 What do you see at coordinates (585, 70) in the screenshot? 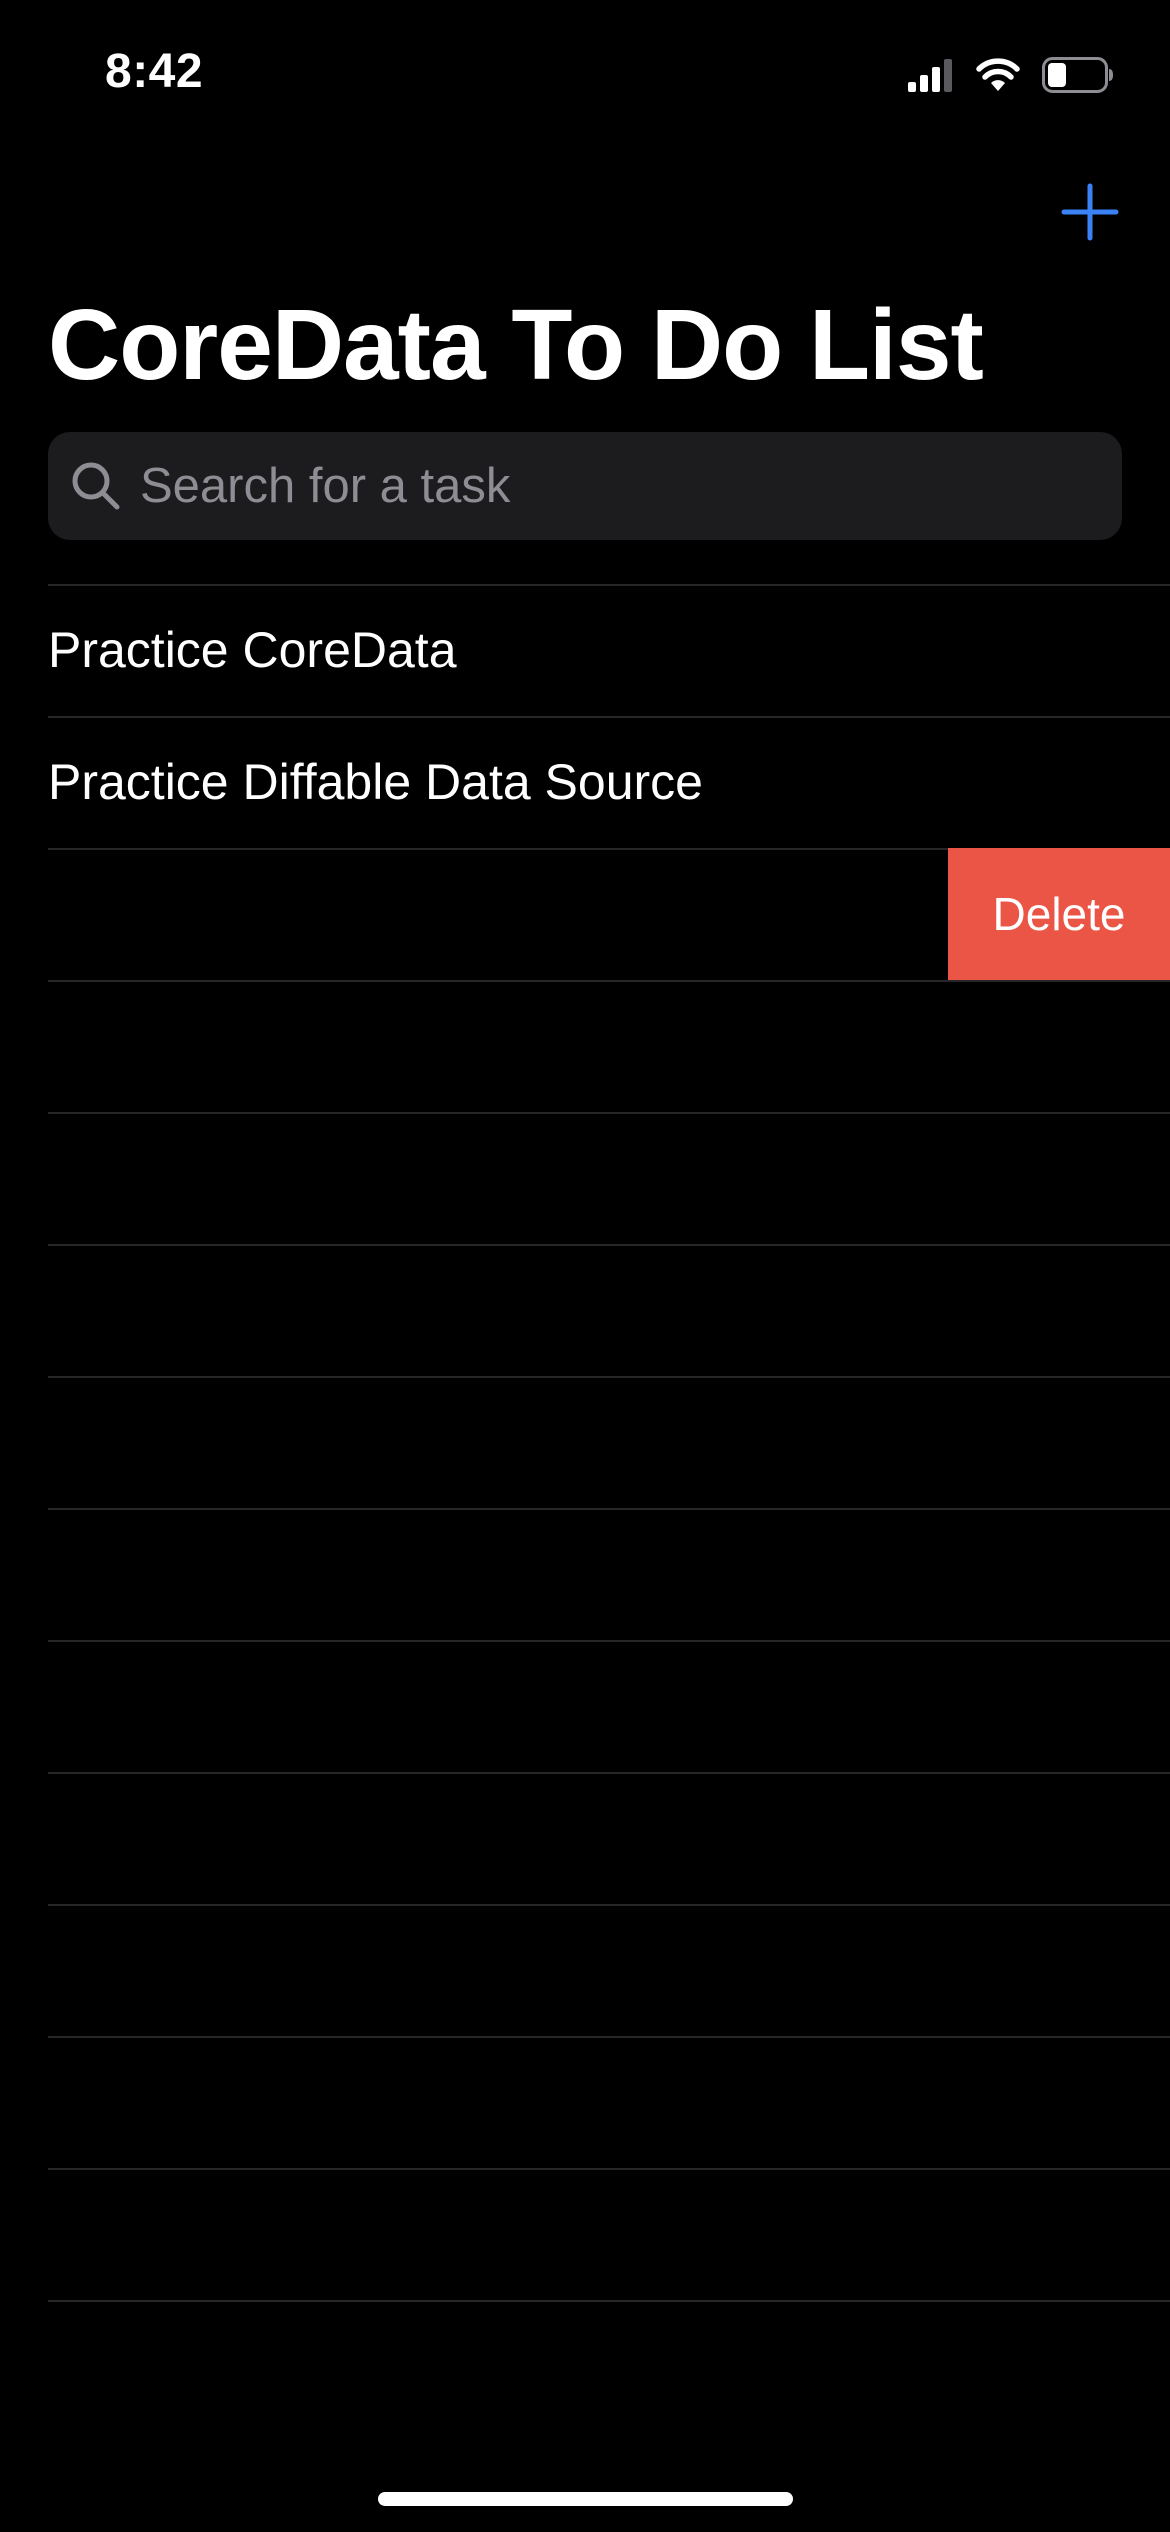
I see `status-bar: 8:42` at bounding box center [585, 70].